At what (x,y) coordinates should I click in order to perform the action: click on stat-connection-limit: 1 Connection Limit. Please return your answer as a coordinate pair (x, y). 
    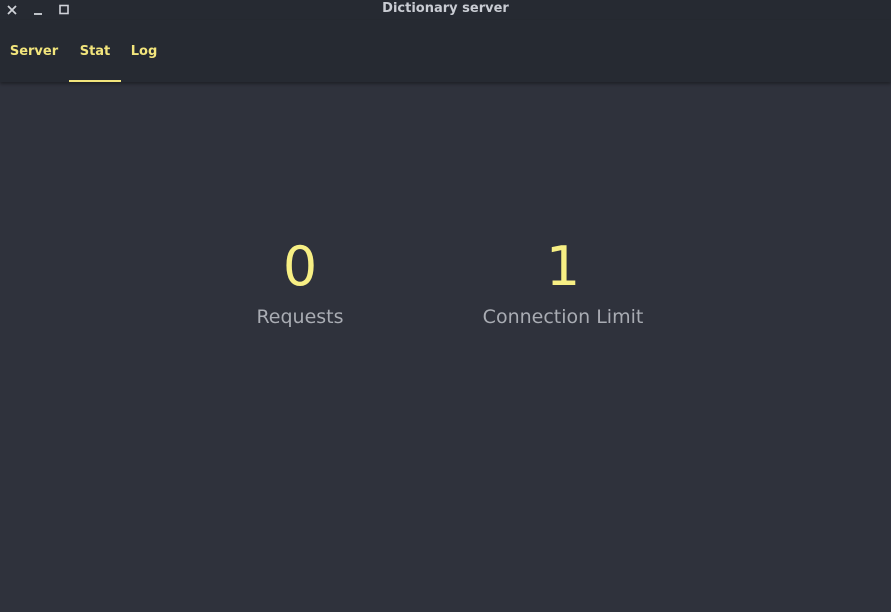
    Looking at the image, I should click on (563, 281).